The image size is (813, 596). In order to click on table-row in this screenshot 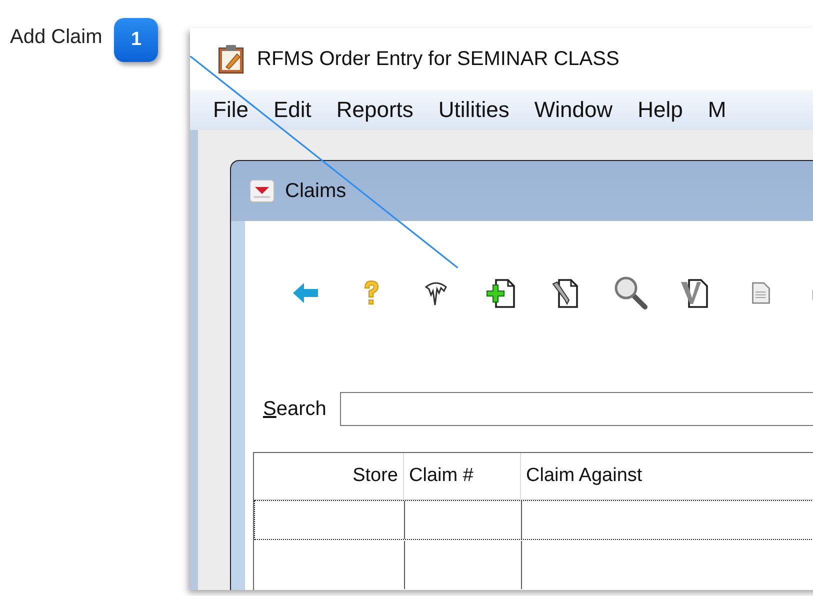, I will do `click(533, 520)`.